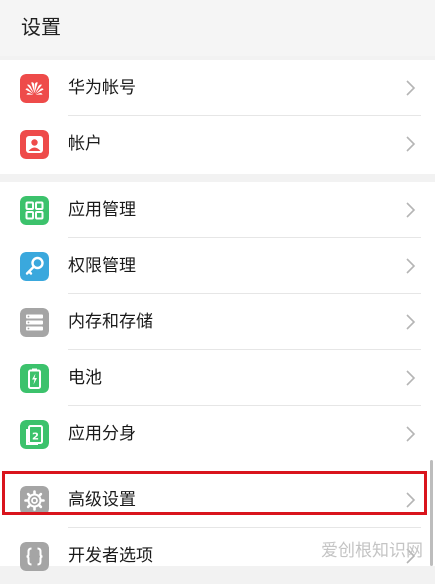 Image resolution: width=435 pixels, height=584 pixels. I want to click on settings-item-permissions: 权限管理, so click(217, 266).